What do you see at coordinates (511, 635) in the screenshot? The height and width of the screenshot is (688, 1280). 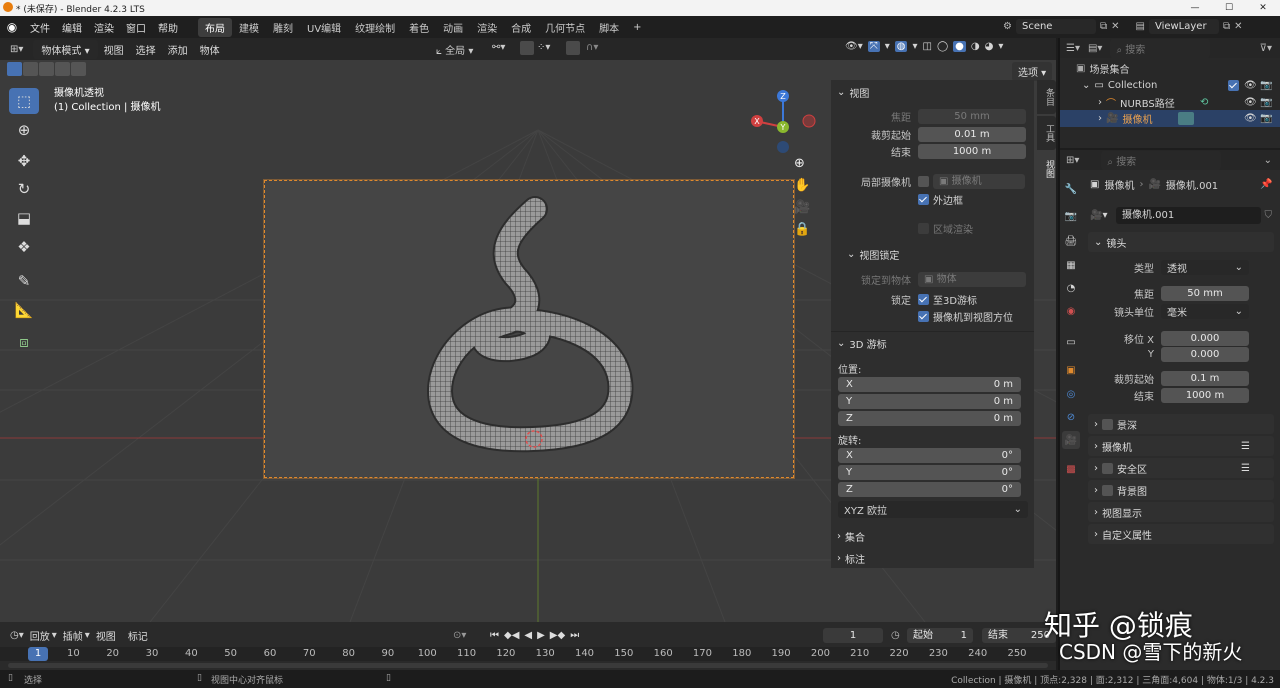 I see `prev-keyframe-icon: ◆◀` at bounding box center [511, 635].